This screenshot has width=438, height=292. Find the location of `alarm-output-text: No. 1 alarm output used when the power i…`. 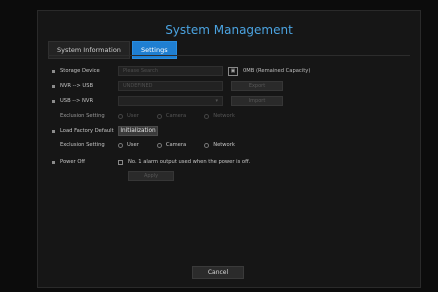

alarm-output-text: No. 1 alarm output used when the power i… is located at coordinates (189, 162).